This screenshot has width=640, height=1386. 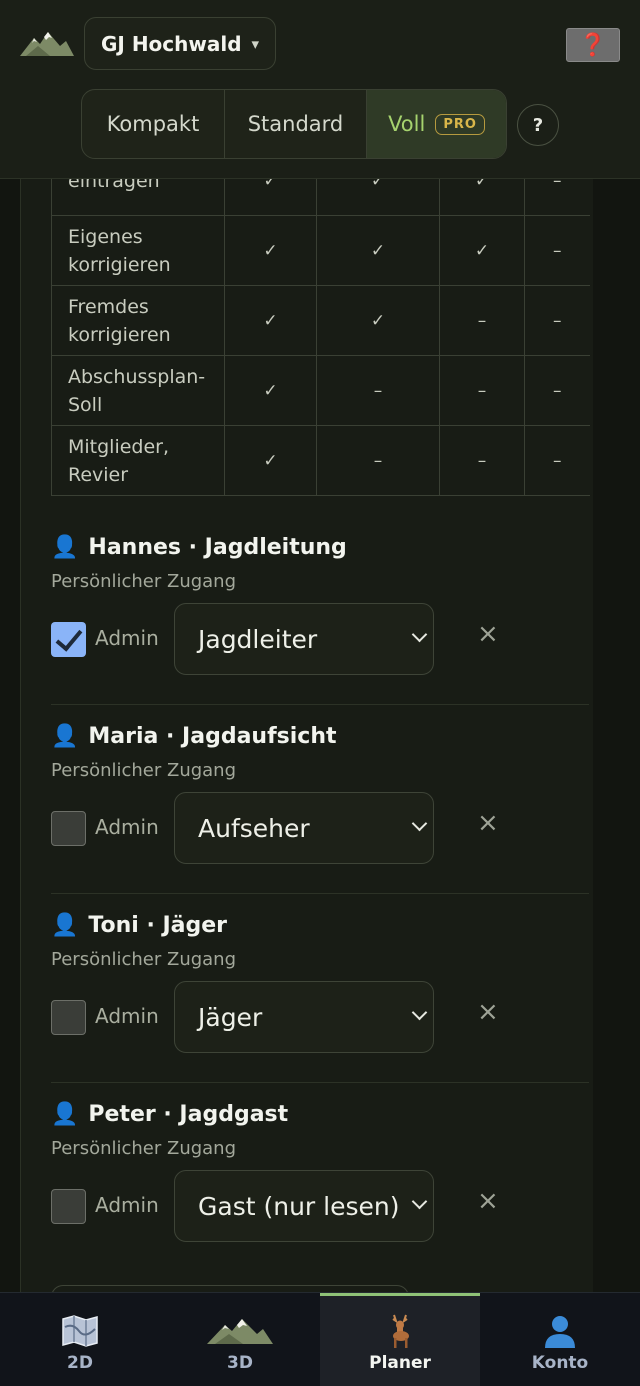 I want to click on member-name-row: 👤 Toni · Jäger, so click(x=139, y=925).